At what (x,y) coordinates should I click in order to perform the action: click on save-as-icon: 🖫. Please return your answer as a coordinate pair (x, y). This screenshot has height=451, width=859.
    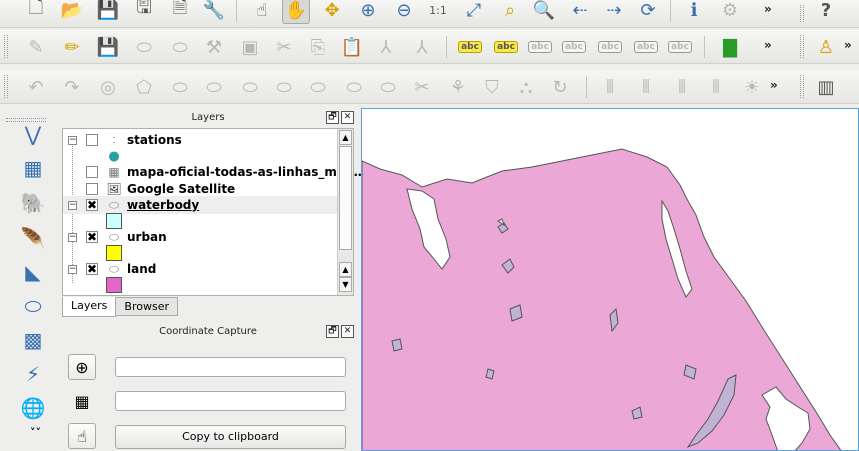
    Looking at the image, I should click on (144, 12).